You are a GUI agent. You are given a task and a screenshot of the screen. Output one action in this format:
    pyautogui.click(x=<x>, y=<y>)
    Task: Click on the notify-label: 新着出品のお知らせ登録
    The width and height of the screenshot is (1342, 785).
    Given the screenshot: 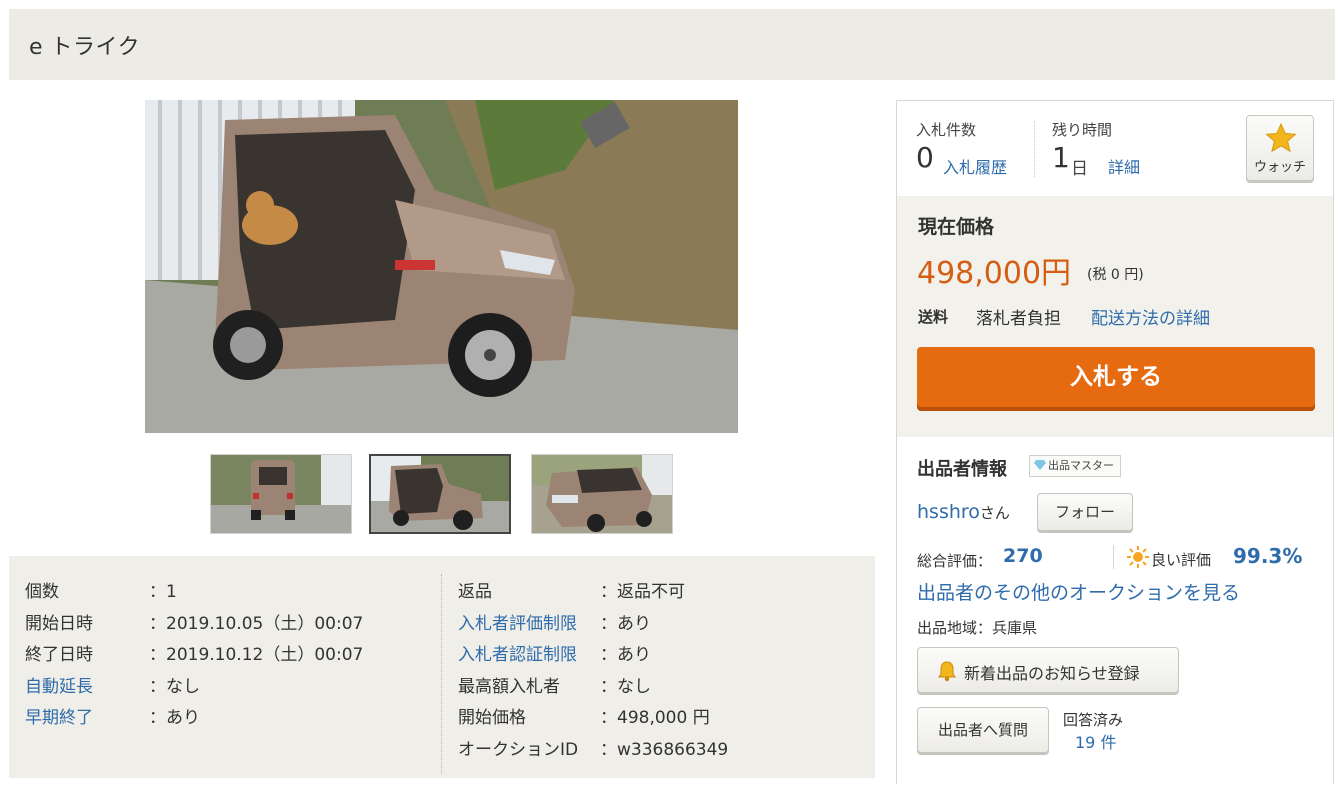 What is the action you would take?
    pyautogui.click(x=1052, y=673)
    